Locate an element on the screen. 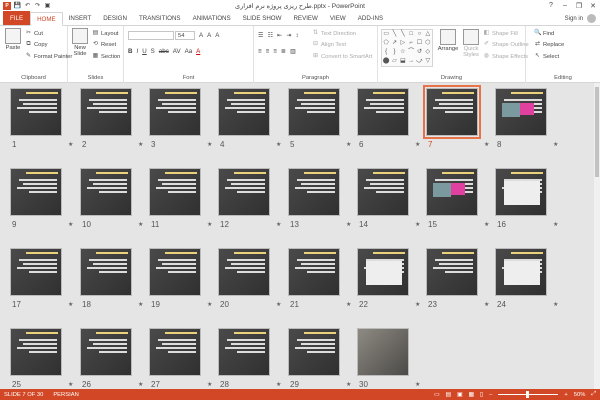 The image size is (600, 400). shape-option: ⬤ is located at coordinates (386, 61).